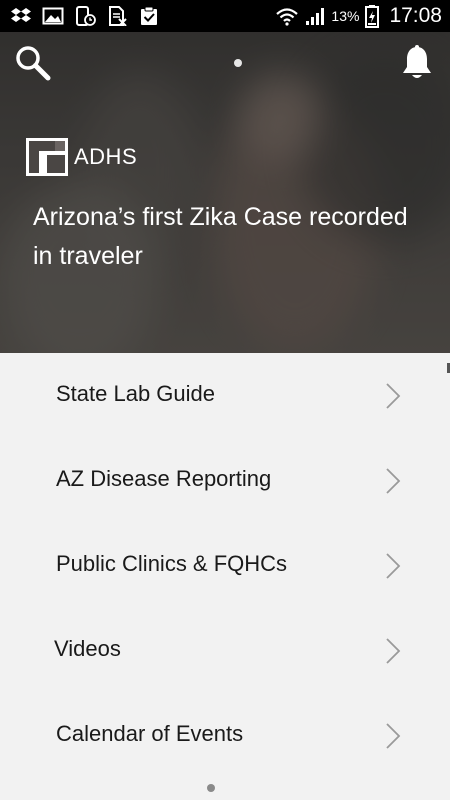 This screenshot has width=450, height=800. Describe the element at coordinates (150, 733) in the screenshot. I see `menu-item-label: Calendar of Events` at that location.